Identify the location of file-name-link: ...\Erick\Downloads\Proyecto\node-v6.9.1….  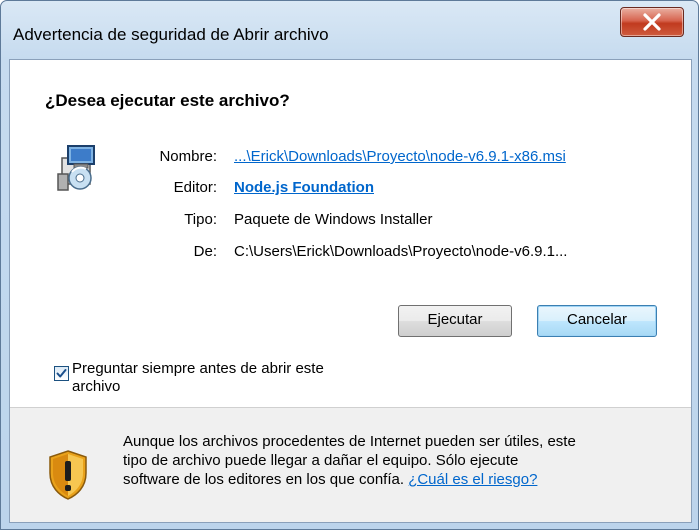
(400, 156).